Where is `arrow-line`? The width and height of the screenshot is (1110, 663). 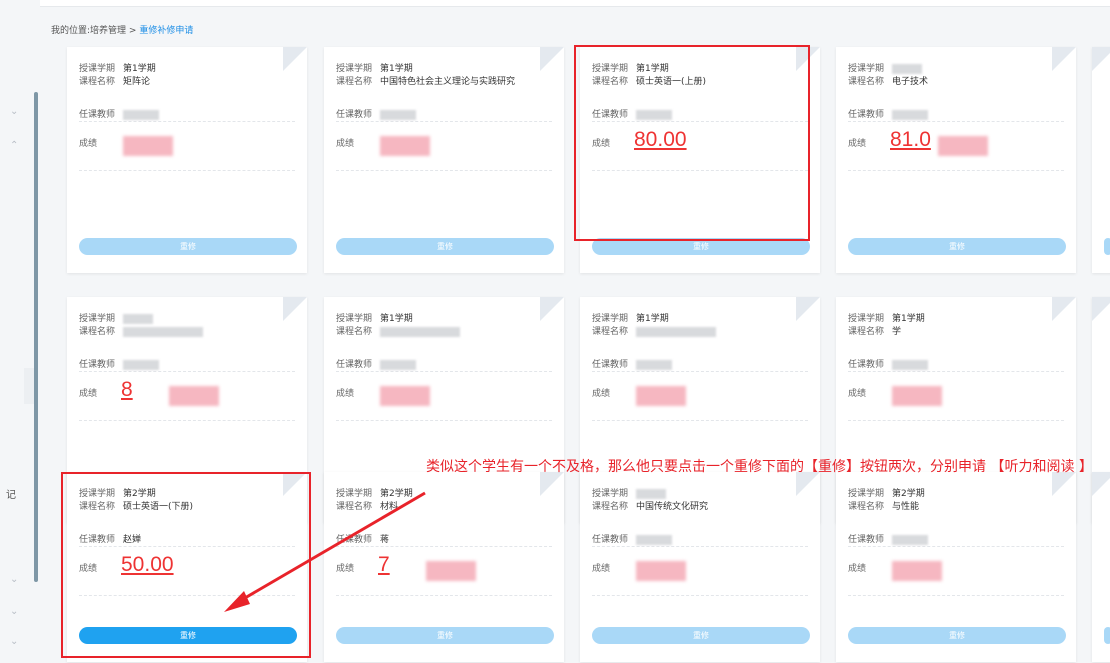 arrow-line is located at coordinates (331, 547).